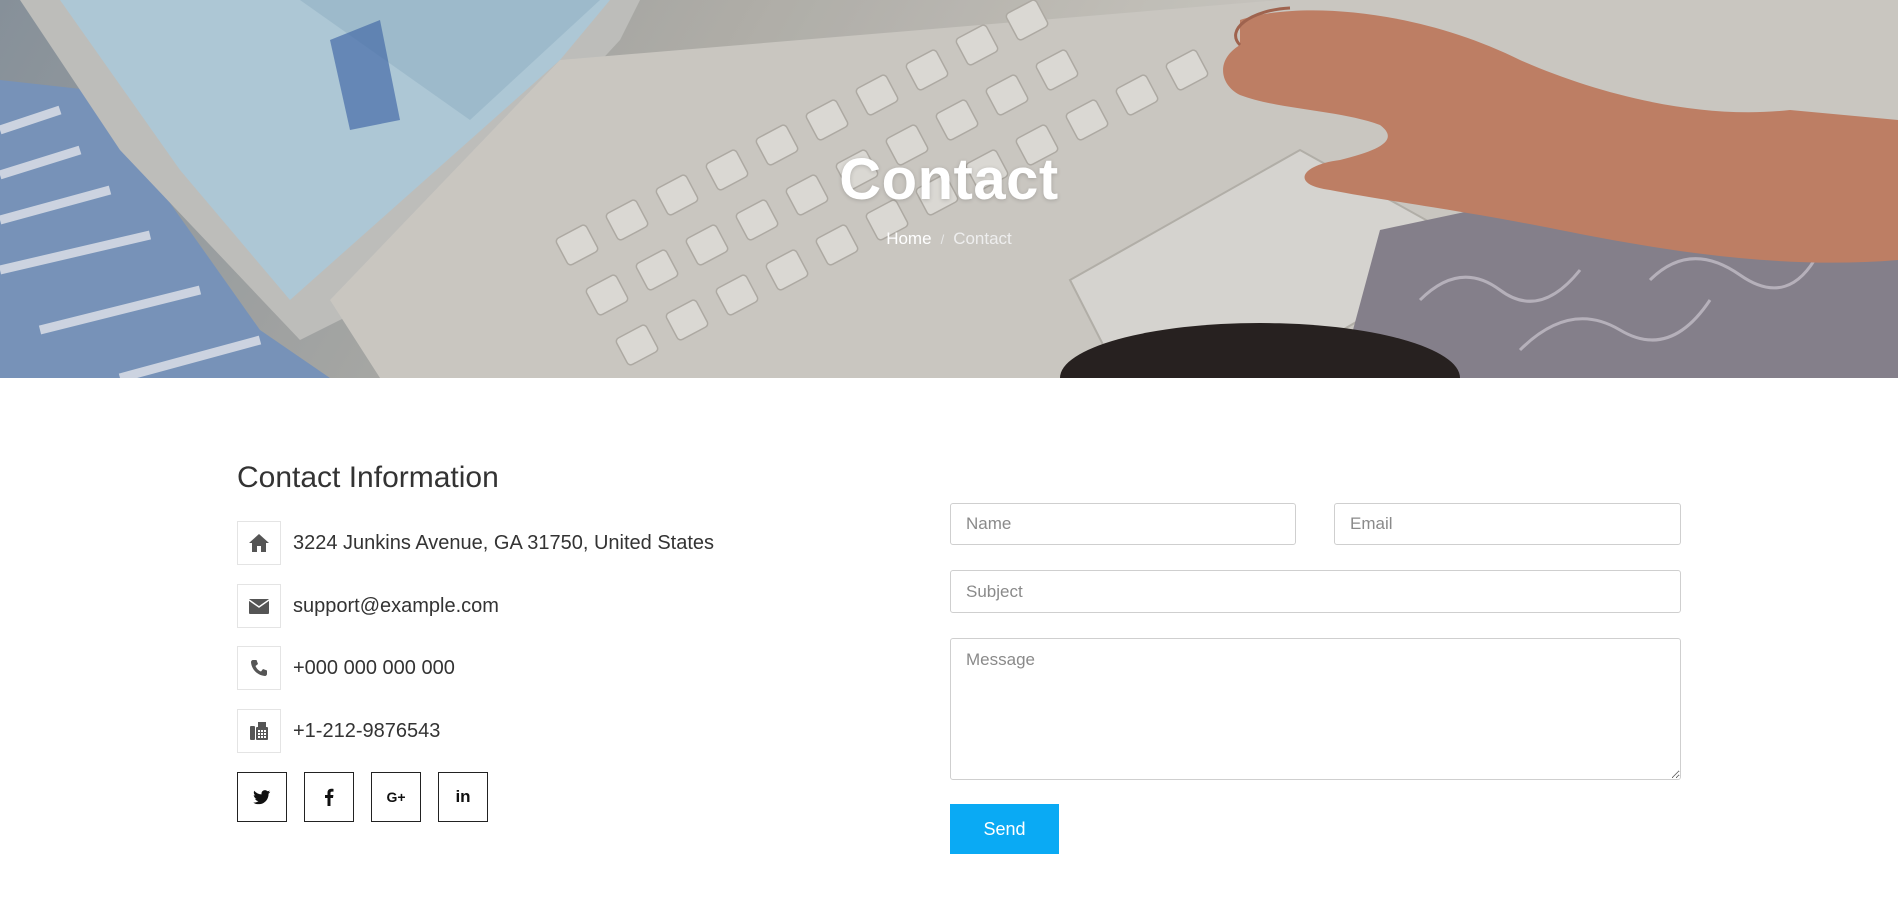  I want to click on facebook-icon, so click(329, 797).